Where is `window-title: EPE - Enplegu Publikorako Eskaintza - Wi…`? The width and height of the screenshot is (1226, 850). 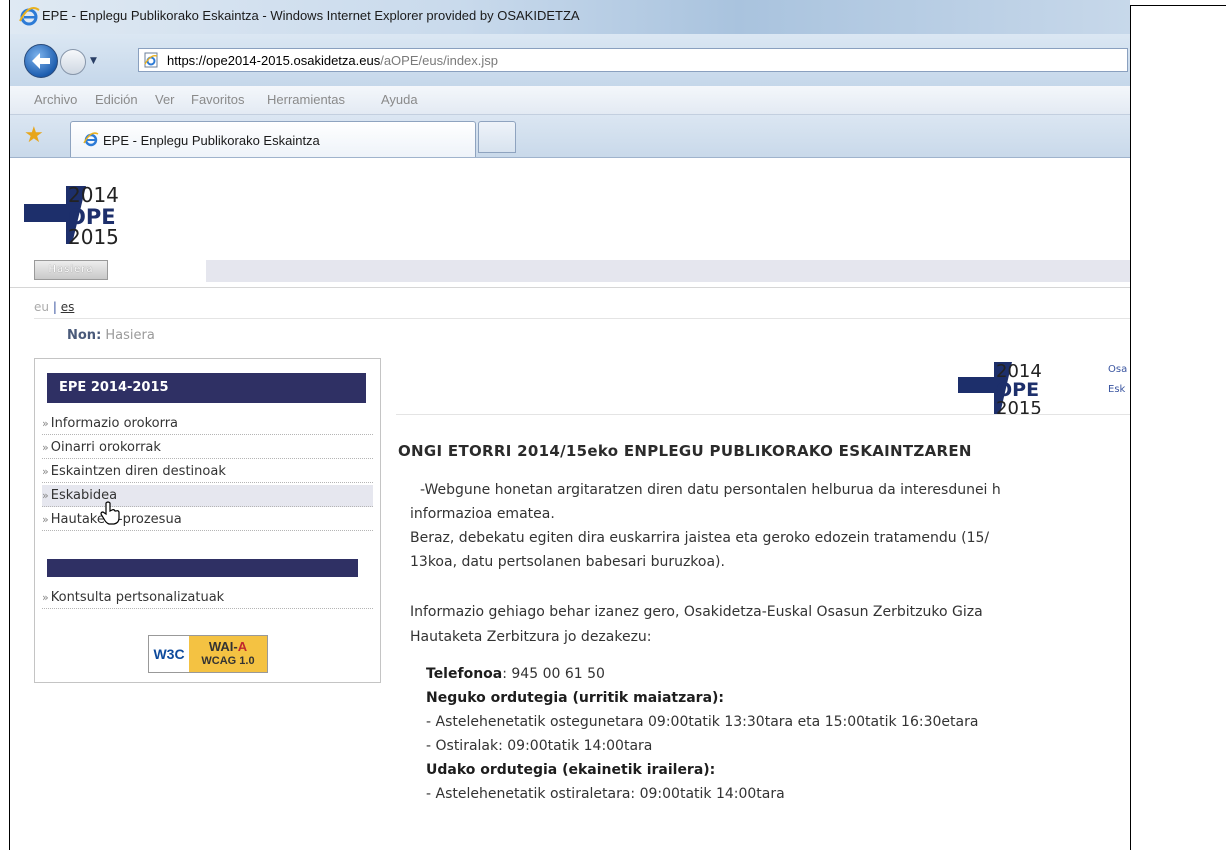
window-title: EPE - Enplegu Publikorako Eskaintza - Wi… is located at coordinates (311, 15).